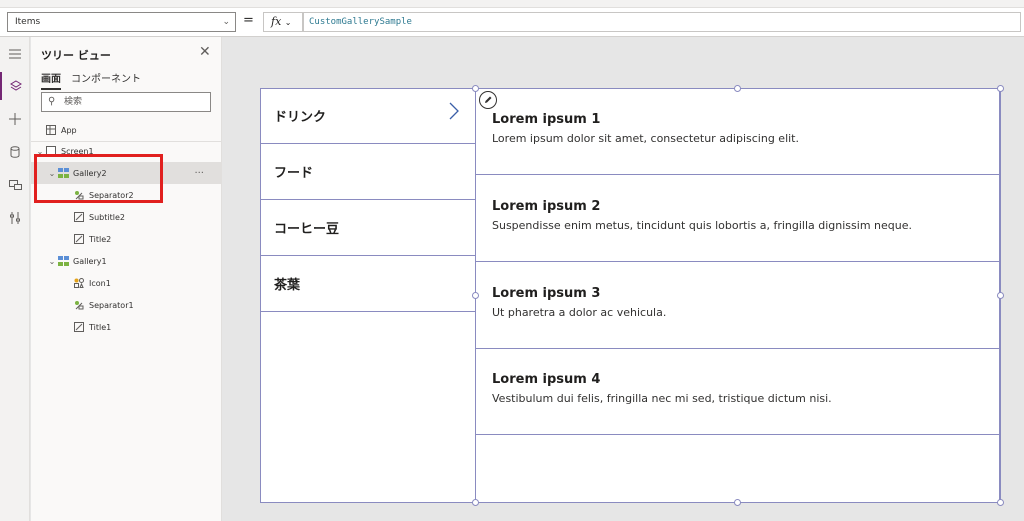 The height and width of the screenshot is (521, 1024). What do you see at coordinates (73, 102) in the screenshot?
I see `search-placeholder: 検索` at bounding box center [73, 102].